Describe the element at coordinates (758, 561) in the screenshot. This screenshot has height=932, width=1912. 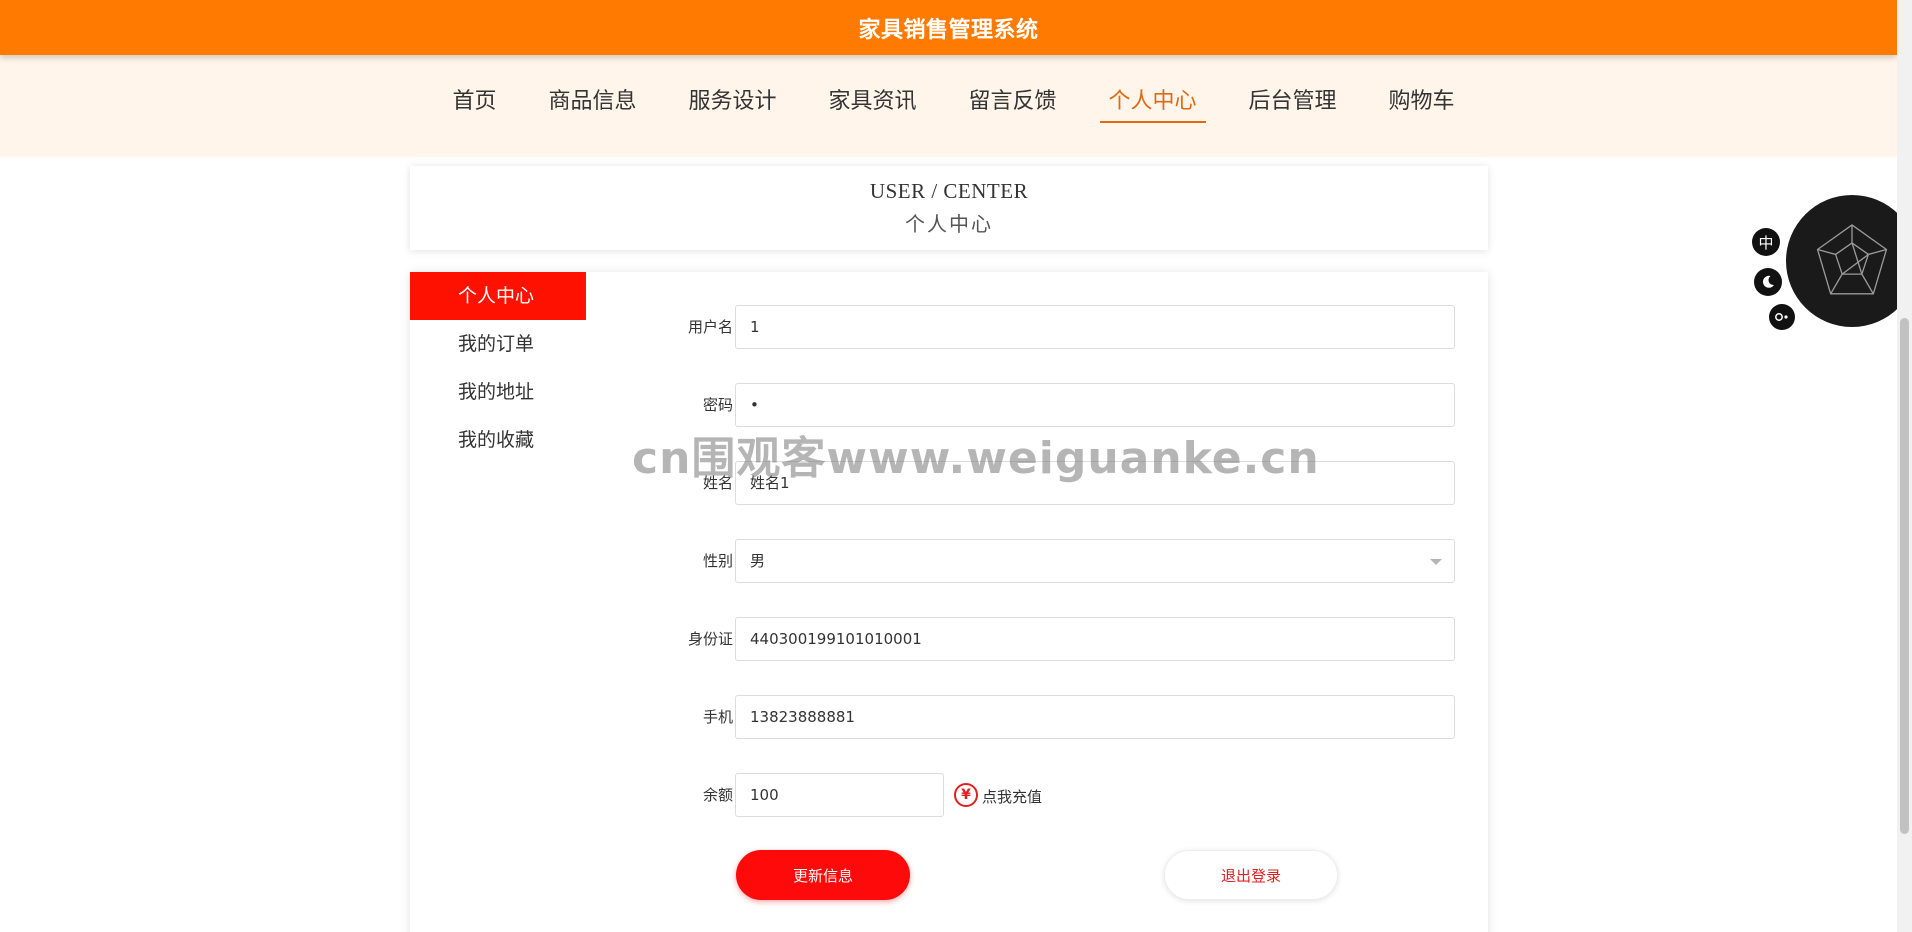
I see `gender-selected-value: 男` at that location.